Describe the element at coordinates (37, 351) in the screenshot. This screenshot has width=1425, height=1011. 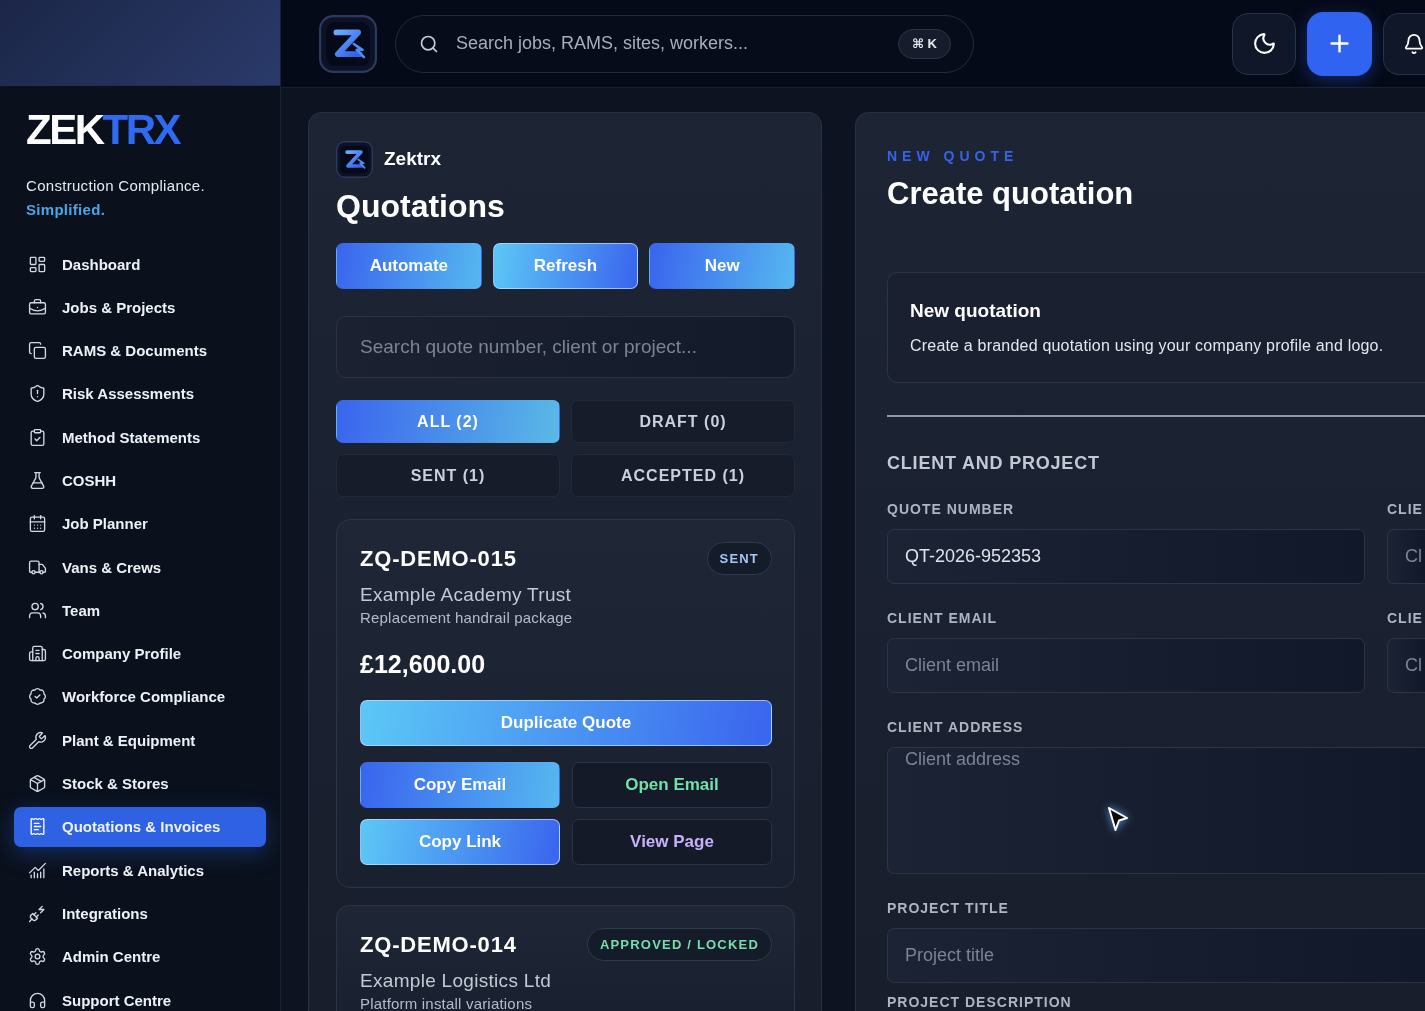
I see `copy-icon` at that location.